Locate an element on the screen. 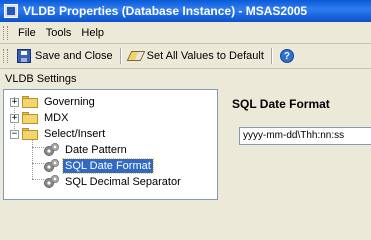  tree-node-label: SQL Decimal Separator is located at coordinates (123, 182).